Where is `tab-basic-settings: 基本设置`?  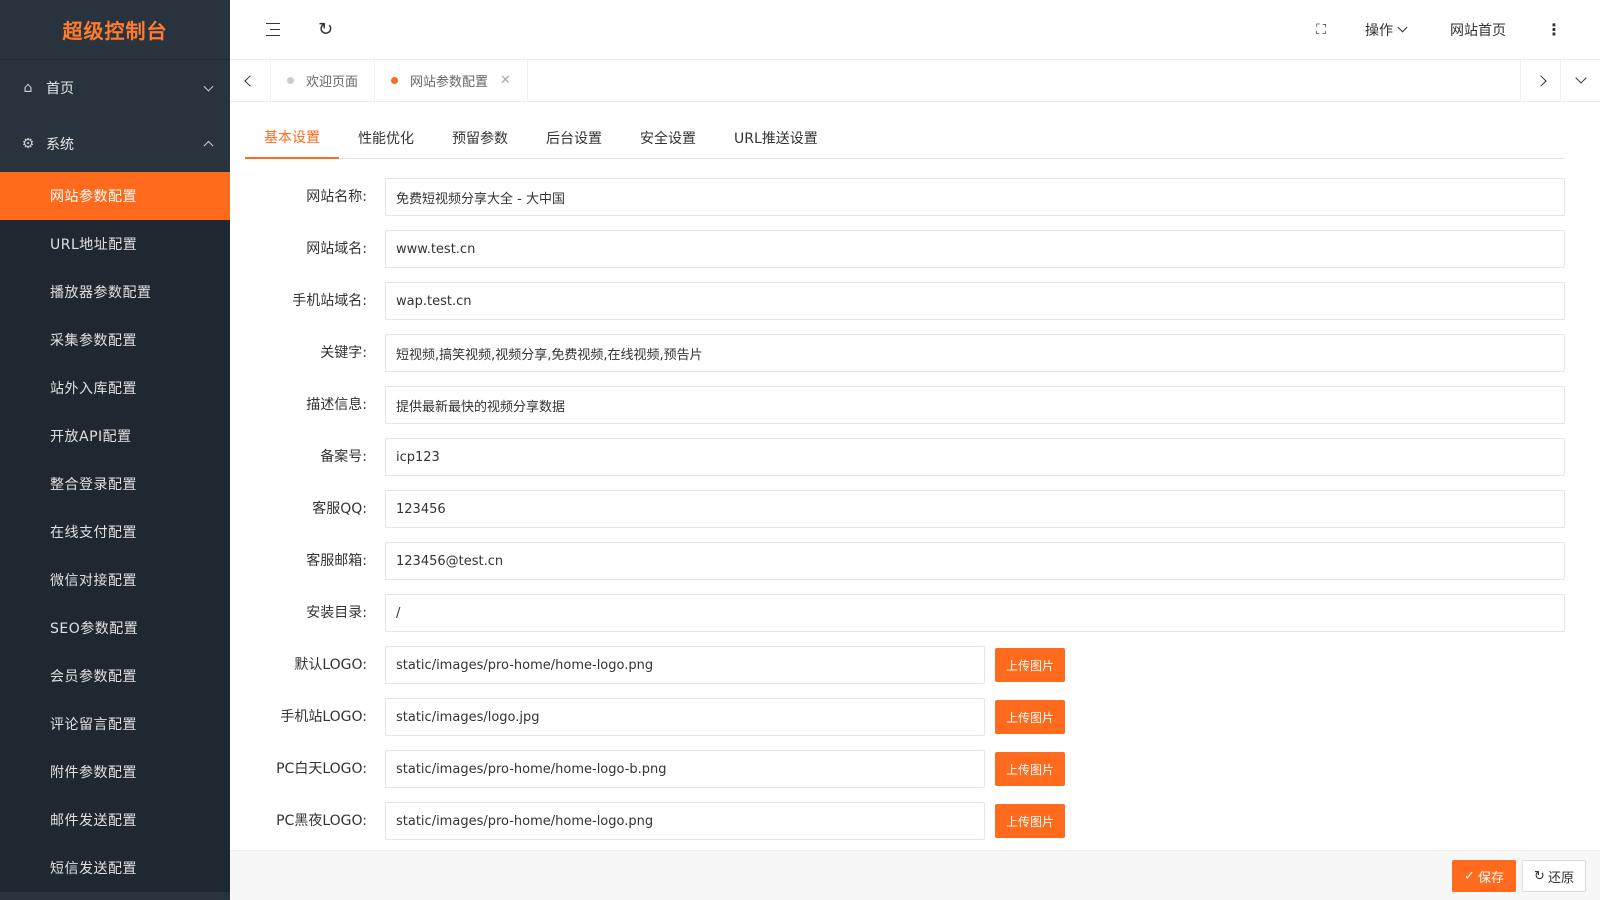 tab-basic-settings: 基本设置 is located at coordinates (292, 138).